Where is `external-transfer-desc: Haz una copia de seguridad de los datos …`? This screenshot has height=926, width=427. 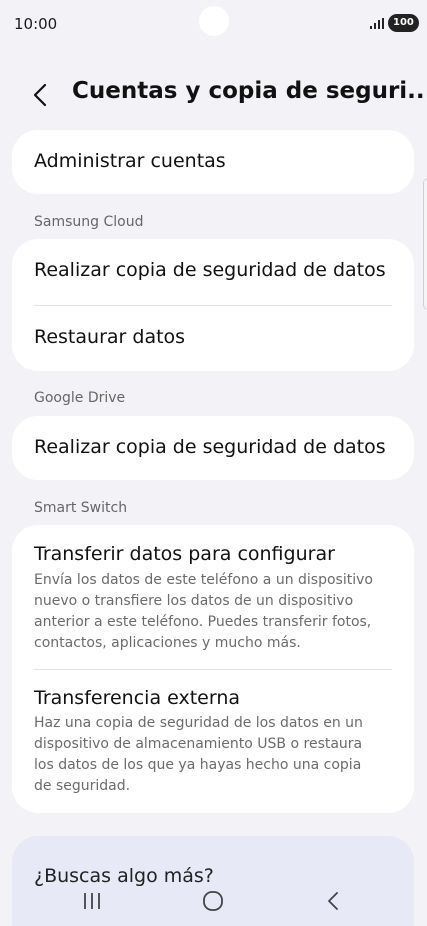 external-transfer-desc: Haz una copia de seguridad de los datos … is located at coordinates (198, 754).